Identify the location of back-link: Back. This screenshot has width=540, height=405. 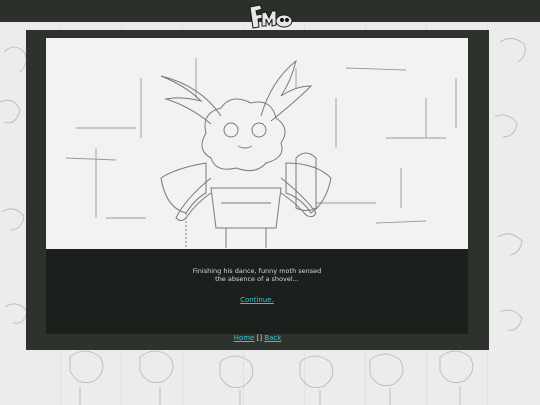
(272, 338).